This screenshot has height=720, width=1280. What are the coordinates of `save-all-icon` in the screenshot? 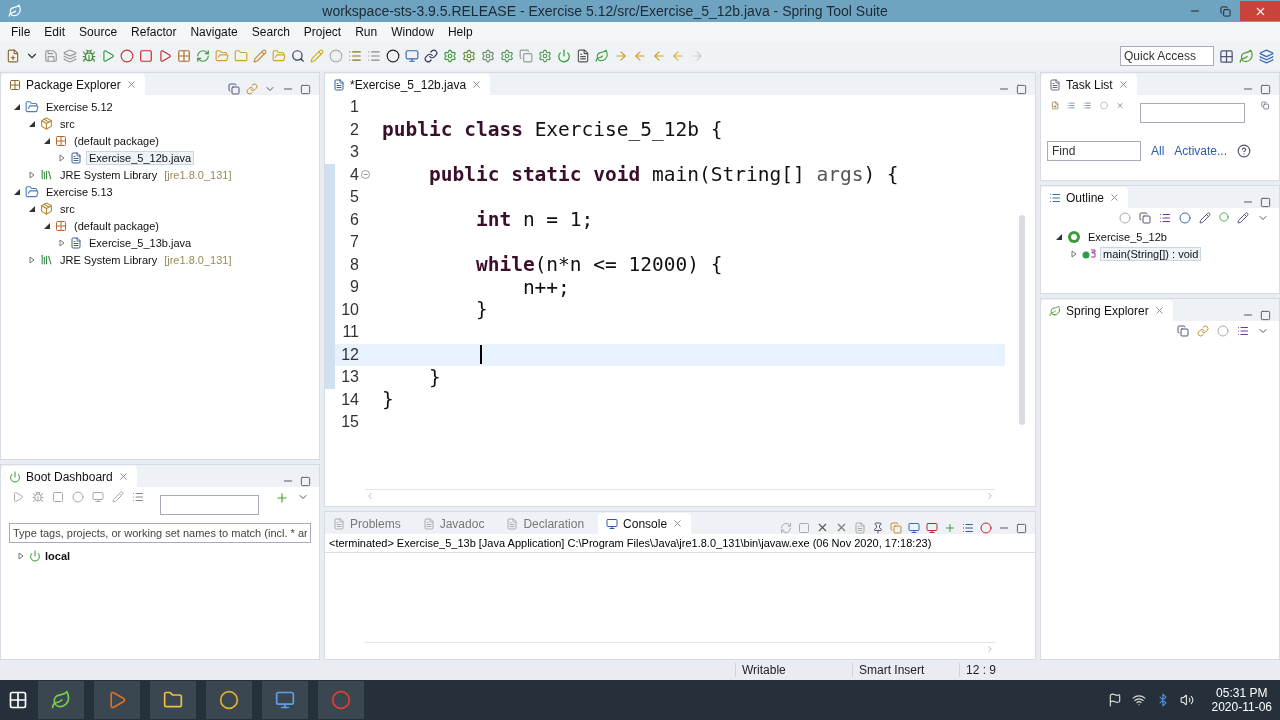 It's located at (70, 56).